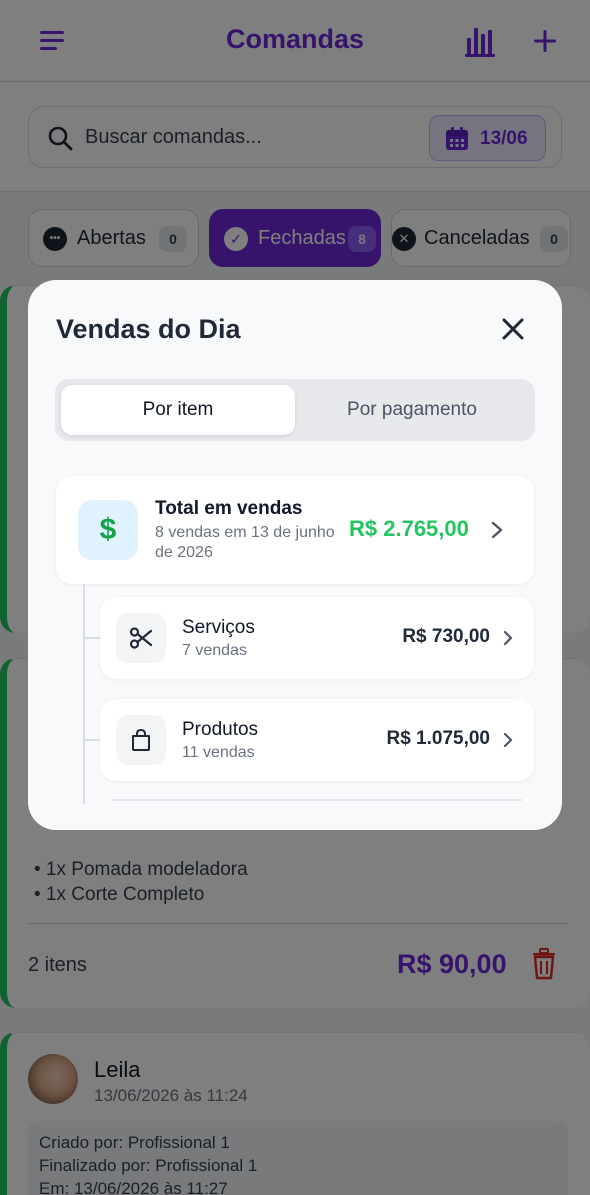 The height and width of the screenshot is (1195, 590). What do you see at coordinates (446, 636) in the screenshot?
I see `row-value: R$ 730,00` at bounding box center [446, 636].